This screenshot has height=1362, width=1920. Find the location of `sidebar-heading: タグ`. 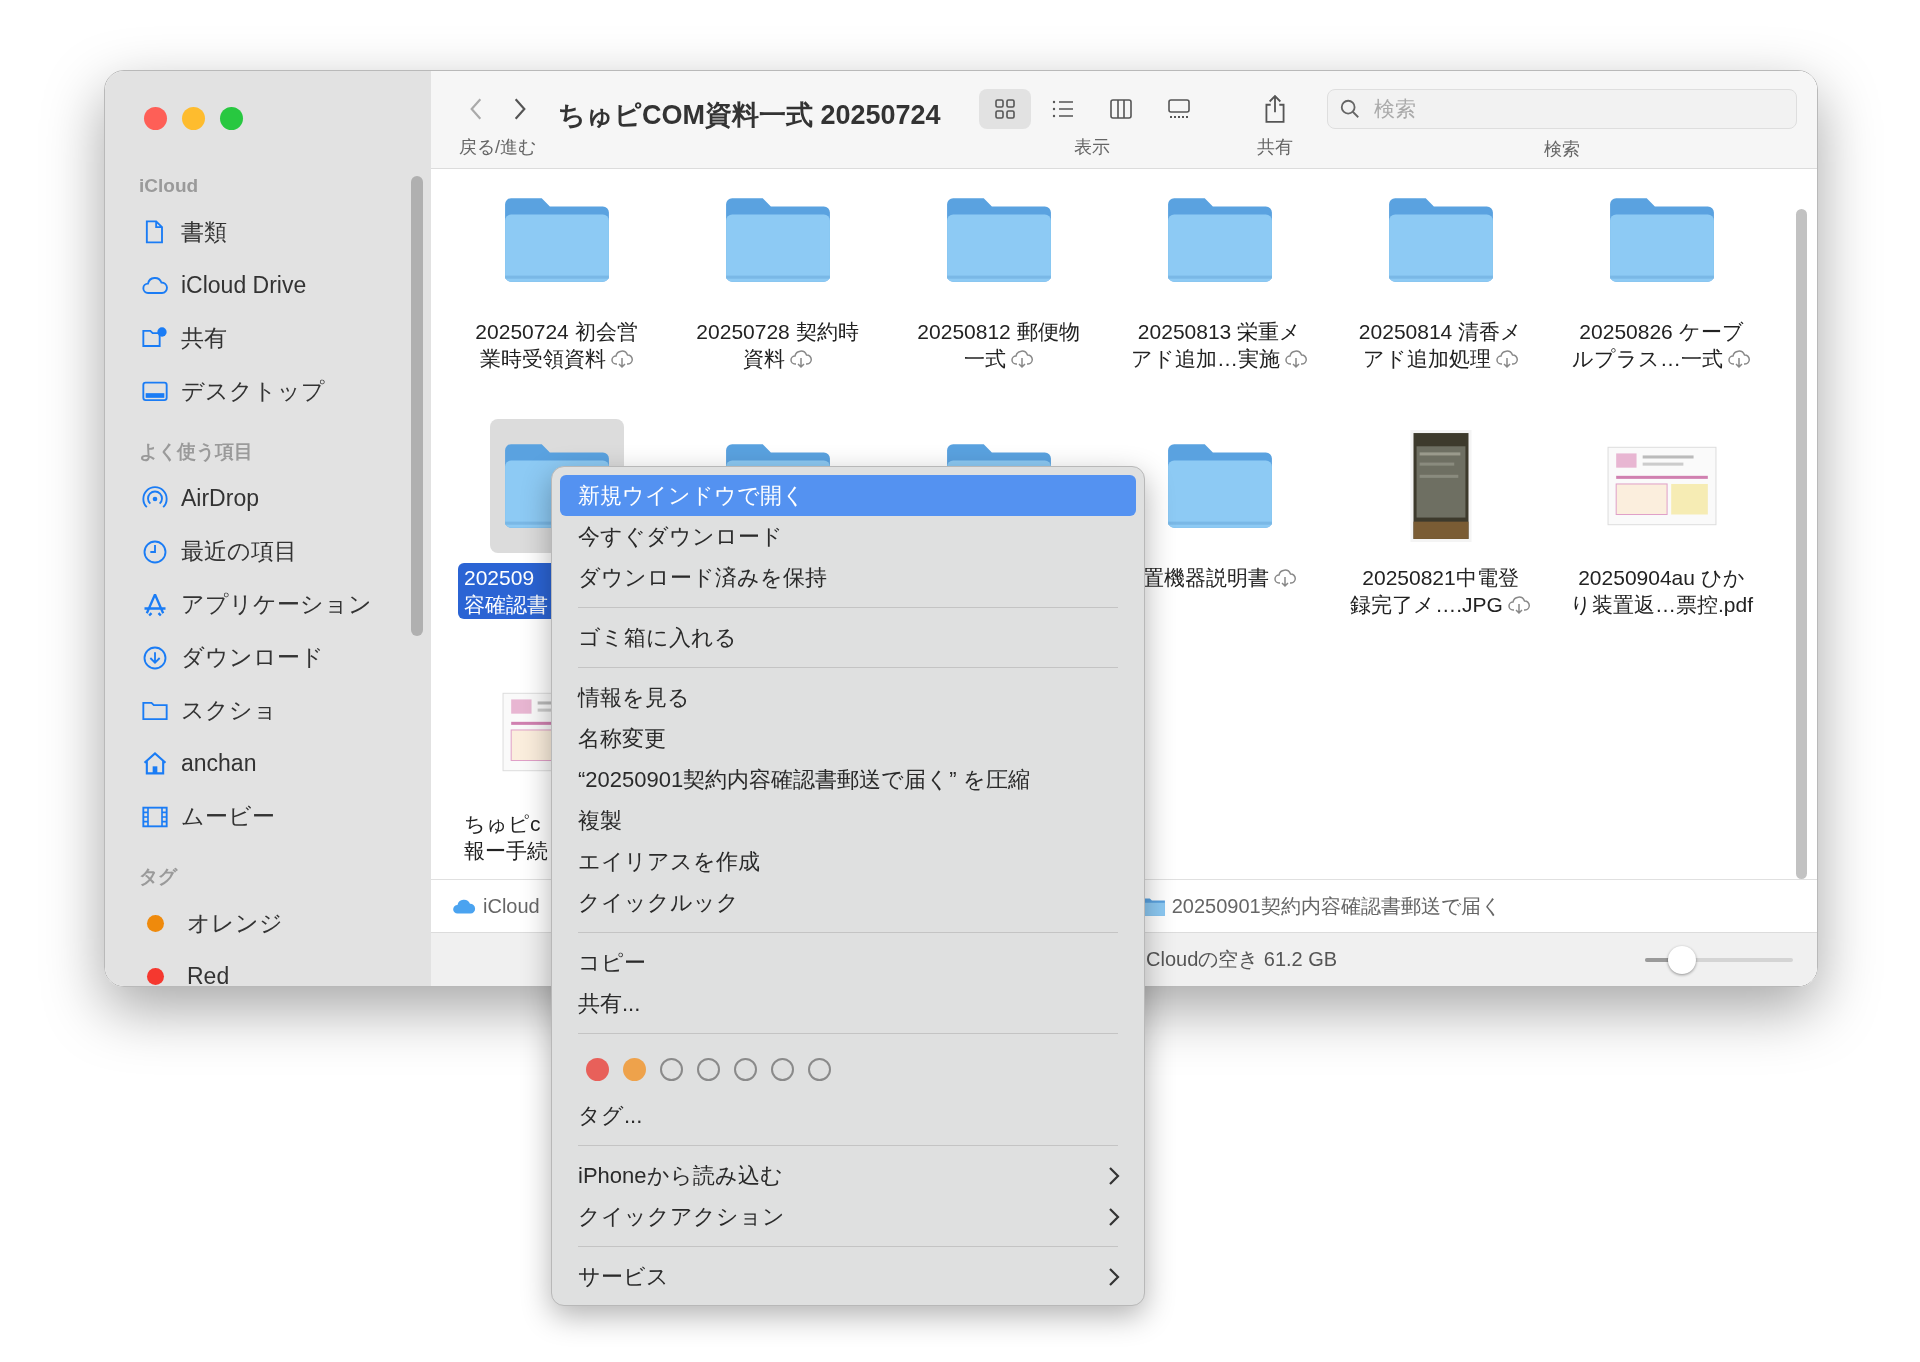

sidebar-heading: タグ is located at coordinates (159, 877).